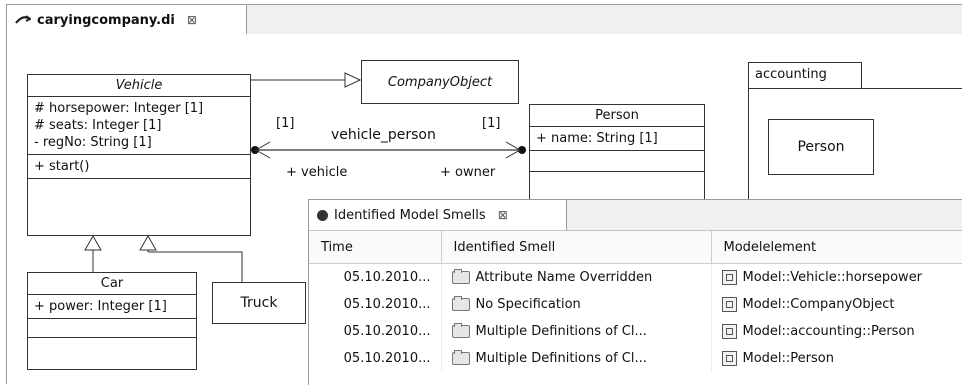 Image resolution: width=962 pixels, height=385 pixels. I want to click on smells-view-title: Identified Model Smells, so click(410, 215).